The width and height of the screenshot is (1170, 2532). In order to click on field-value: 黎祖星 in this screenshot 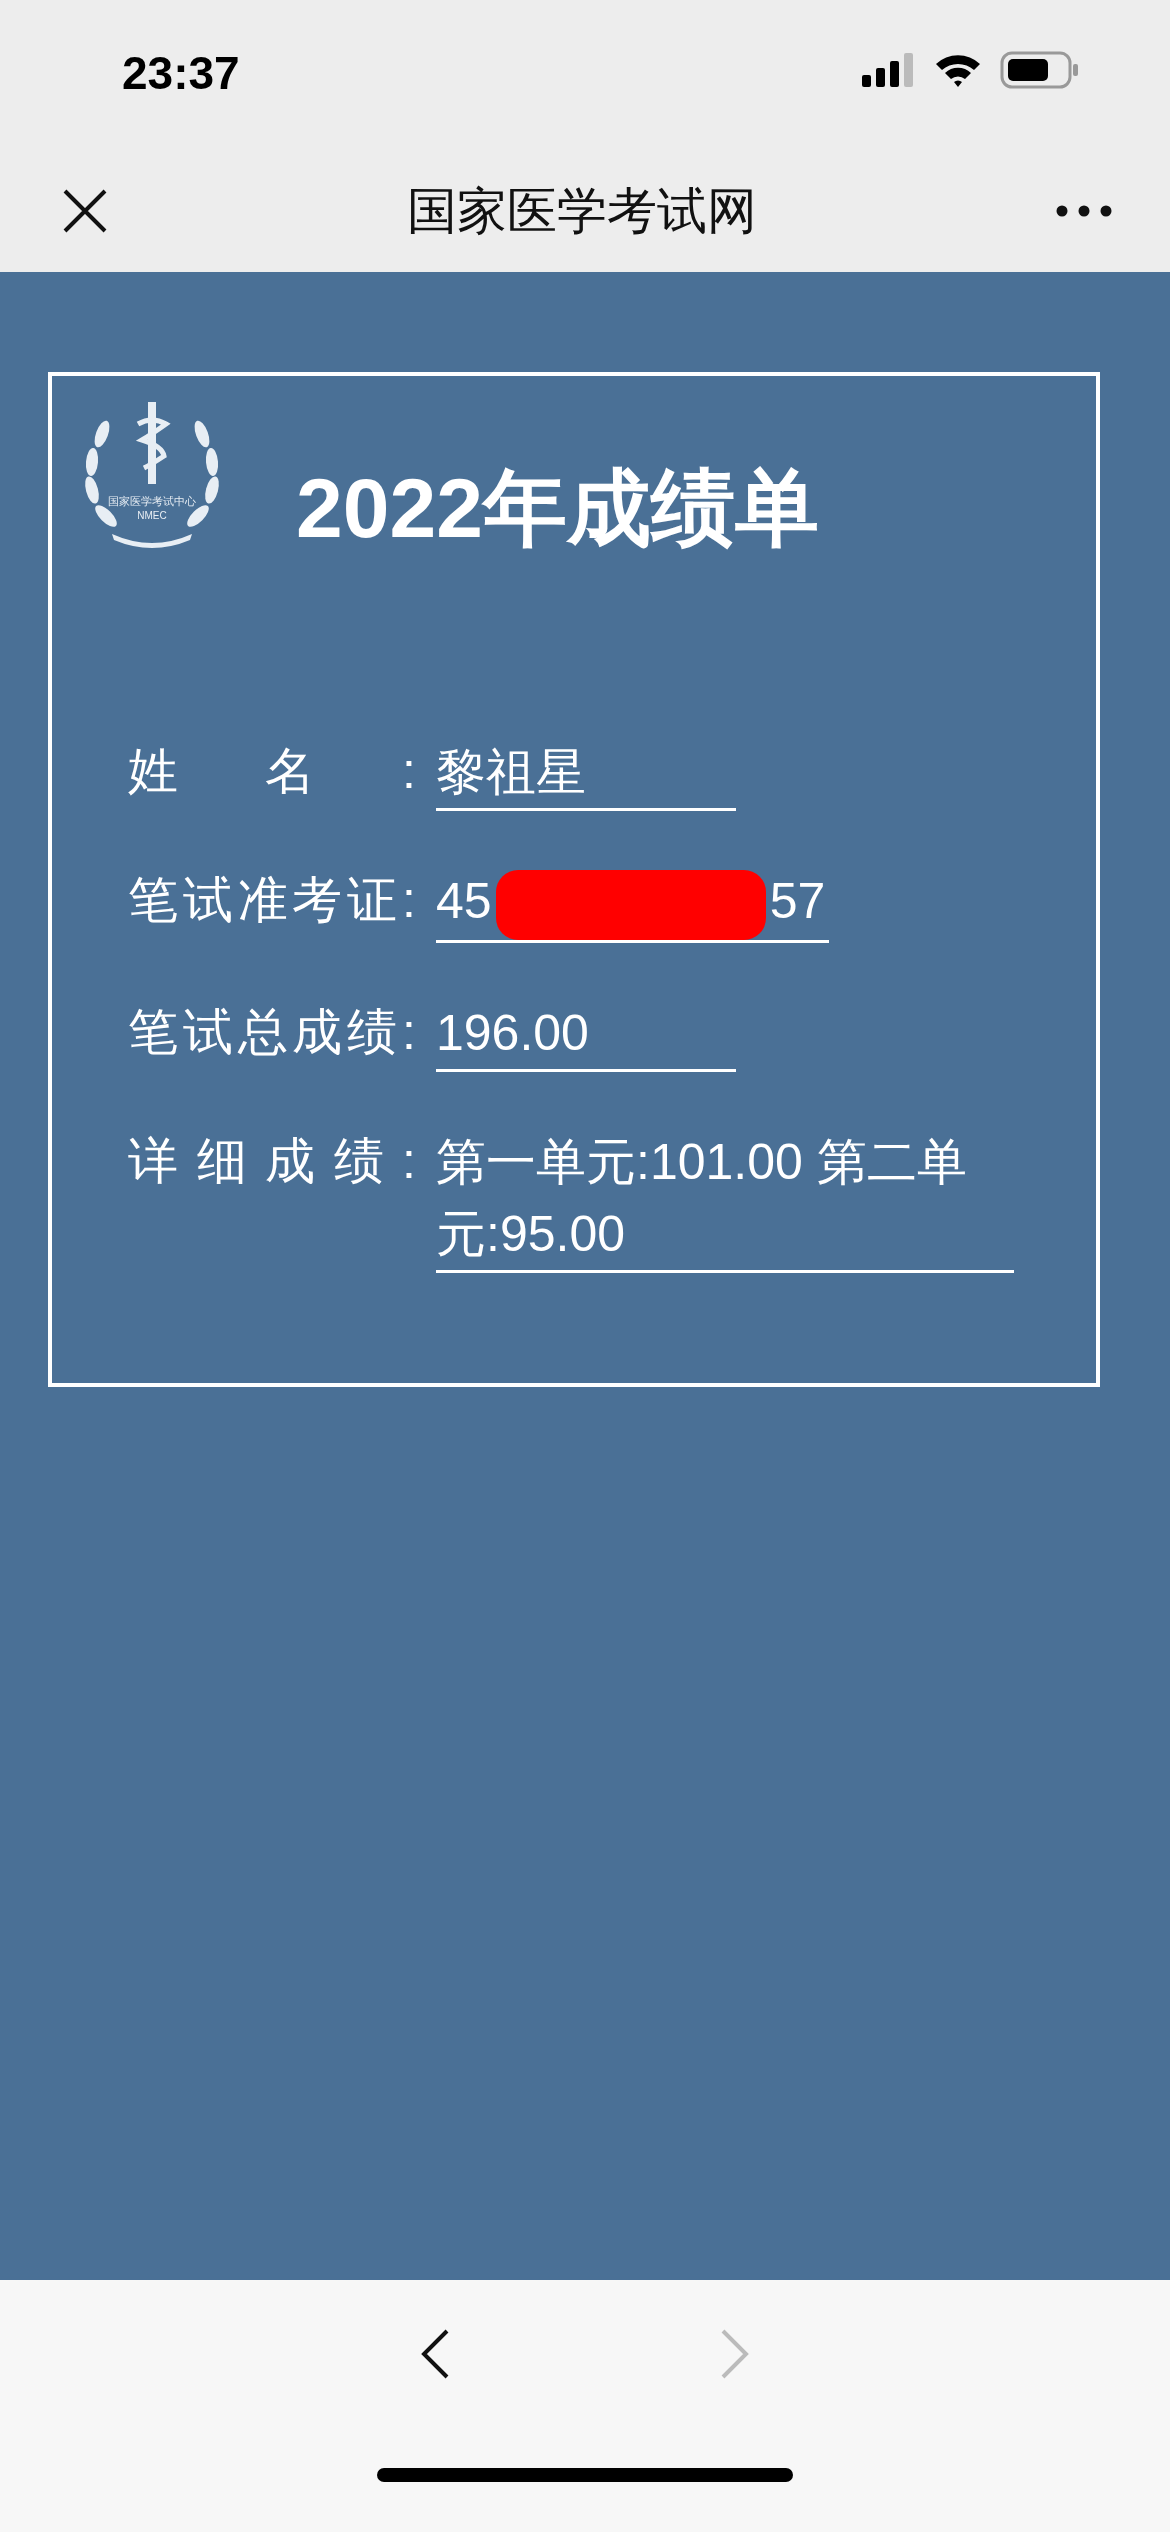, I will do `click(586, 773)`.